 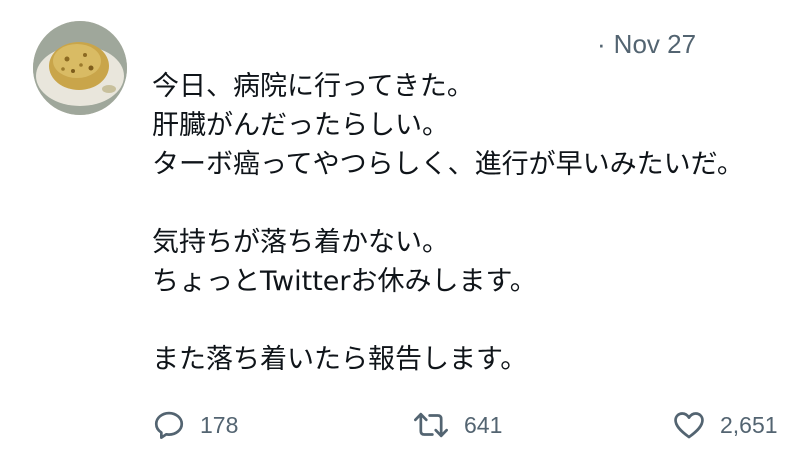 What do you see at coordinates (749, 424) in the screenshot?
I see `like-count: 2,651` at bounding box center [749, 424].